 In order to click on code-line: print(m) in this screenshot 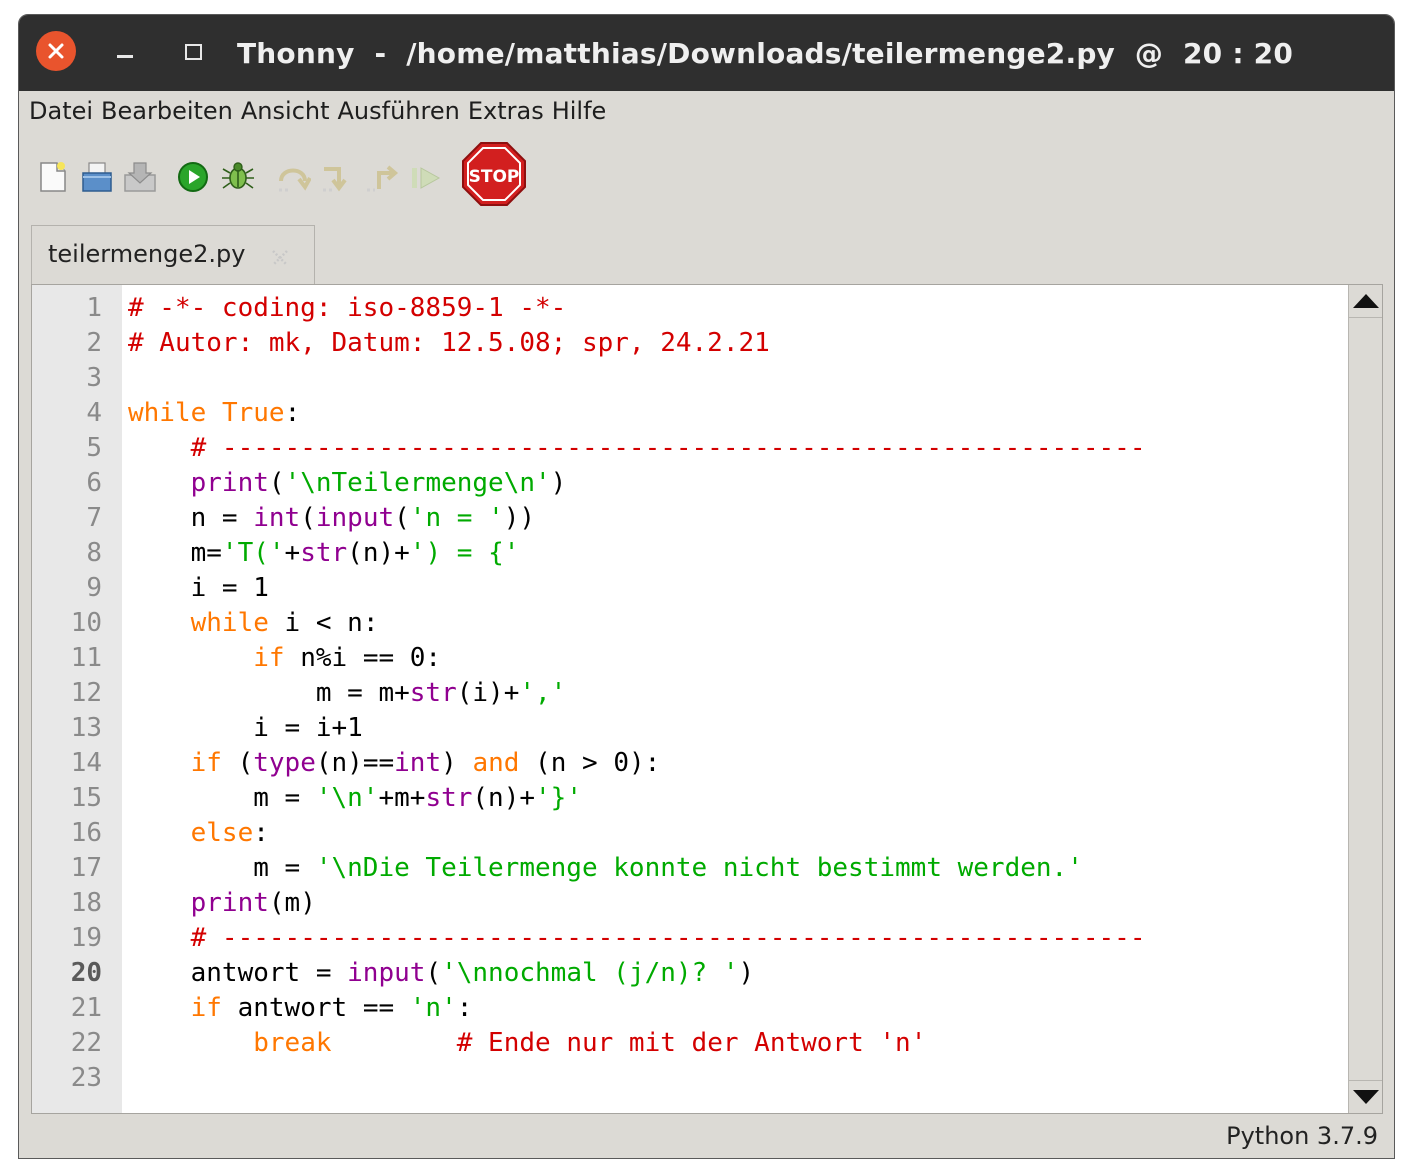, I will do `click(222, 903)`.